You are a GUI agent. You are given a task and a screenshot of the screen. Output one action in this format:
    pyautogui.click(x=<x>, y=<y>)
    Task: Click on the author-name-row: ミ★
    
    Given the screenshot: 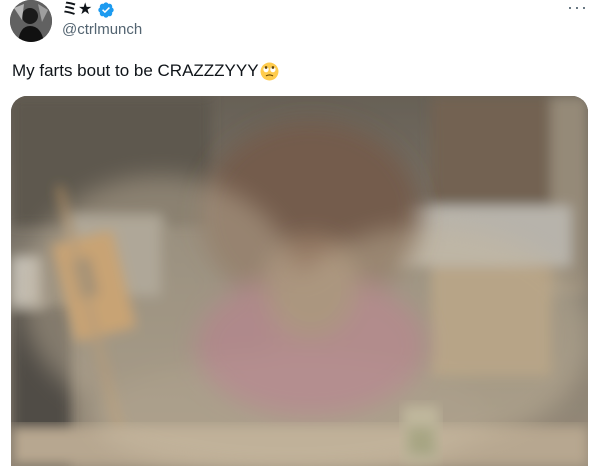 What is the action you would take?
    pyautogui.click(x=88, y=10)
    